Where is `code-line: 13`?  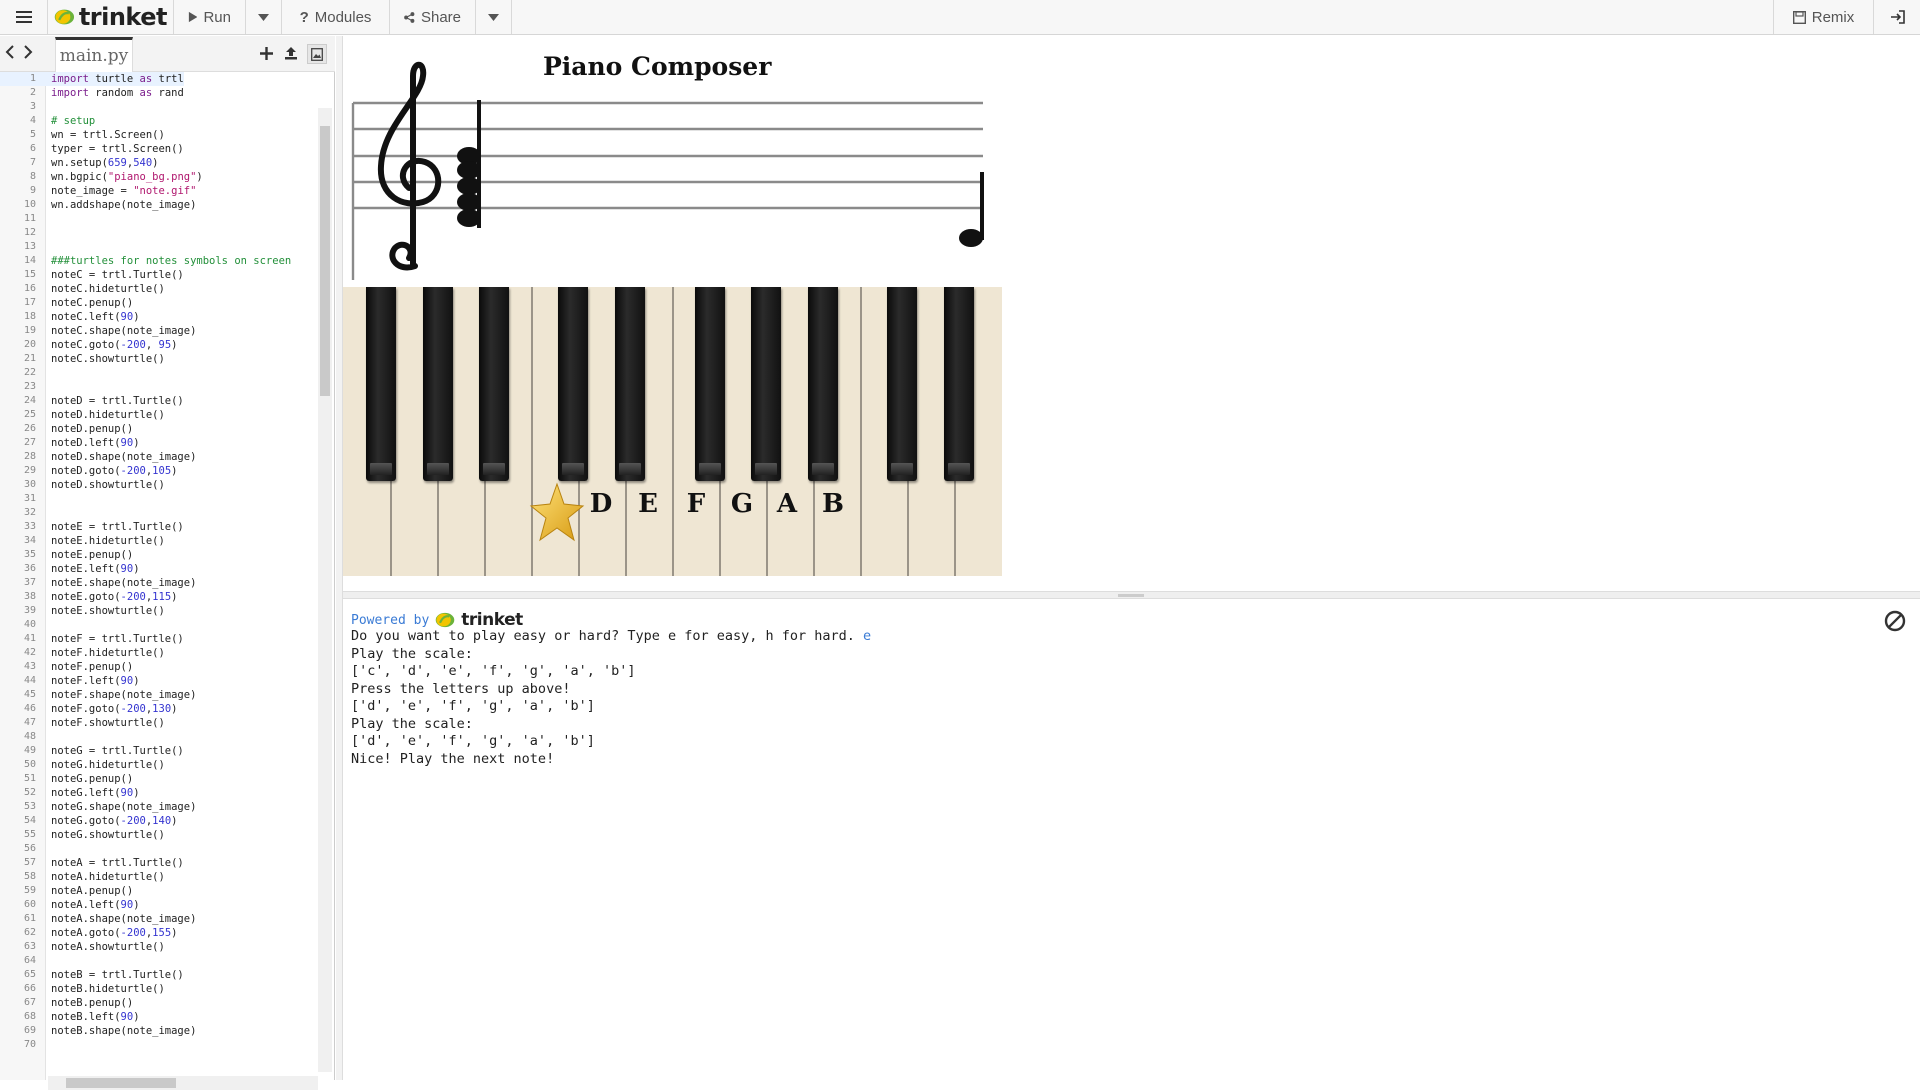
code-line: 13 is located at coordinates (160, 247).